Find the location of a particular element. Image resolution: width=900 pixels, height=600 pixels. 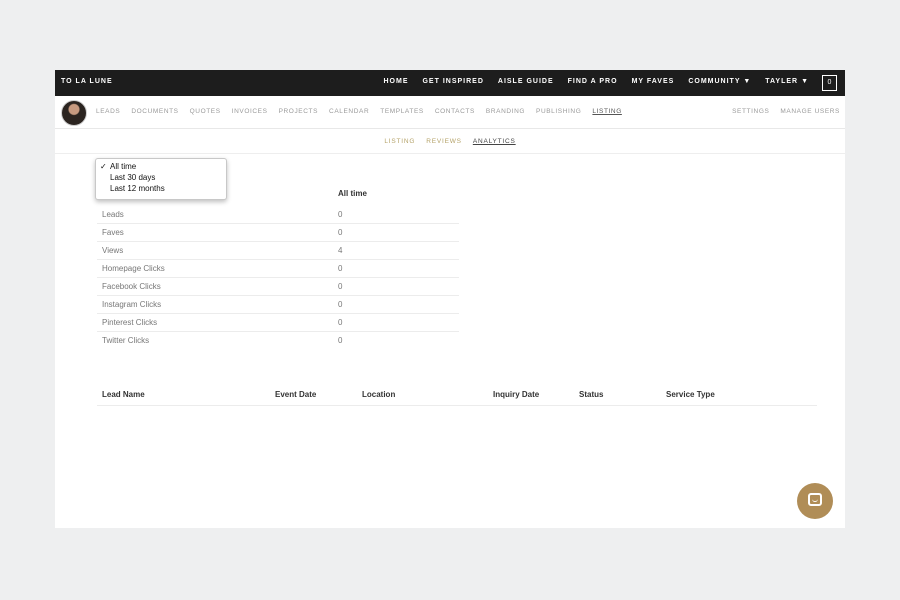

nav-get-inspired: GET INSPIRED is located at coordinates (452, 81).